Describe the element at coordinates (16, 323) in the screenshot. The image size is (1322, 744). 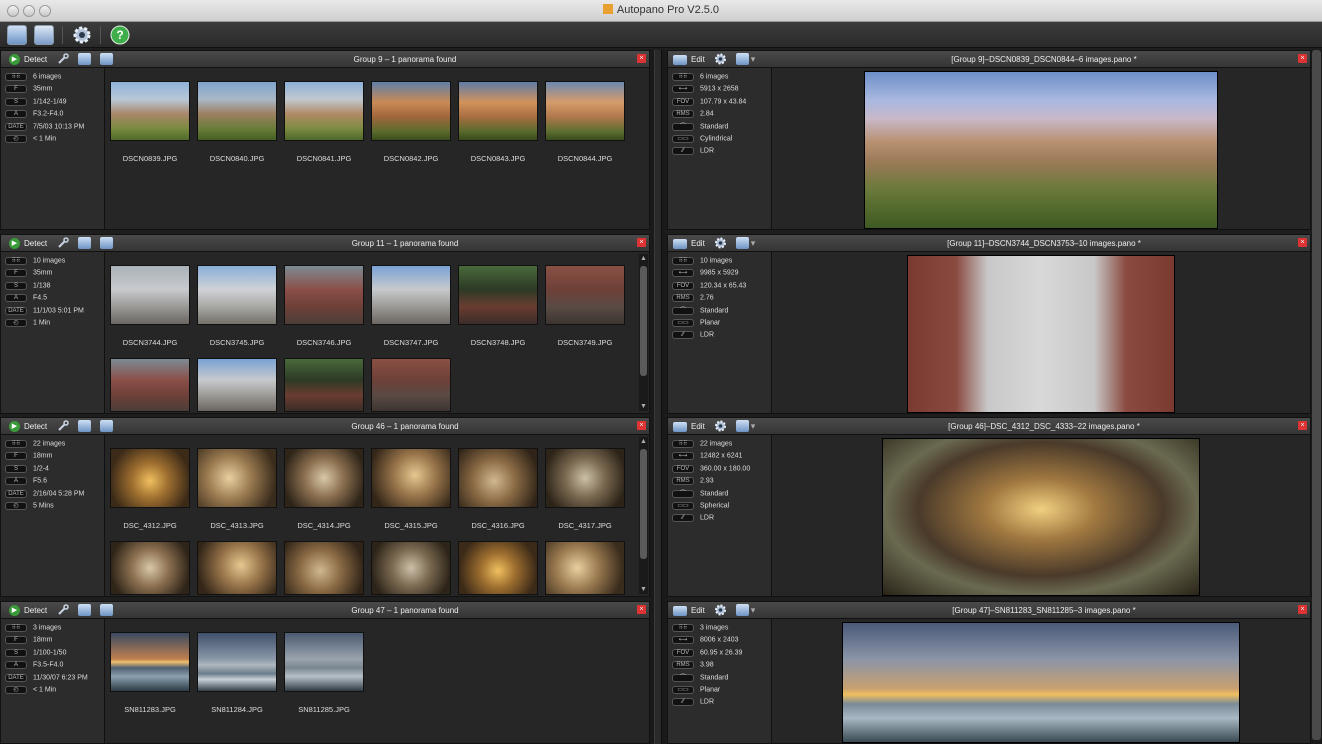
I see `time-badge: ◴` at that location.